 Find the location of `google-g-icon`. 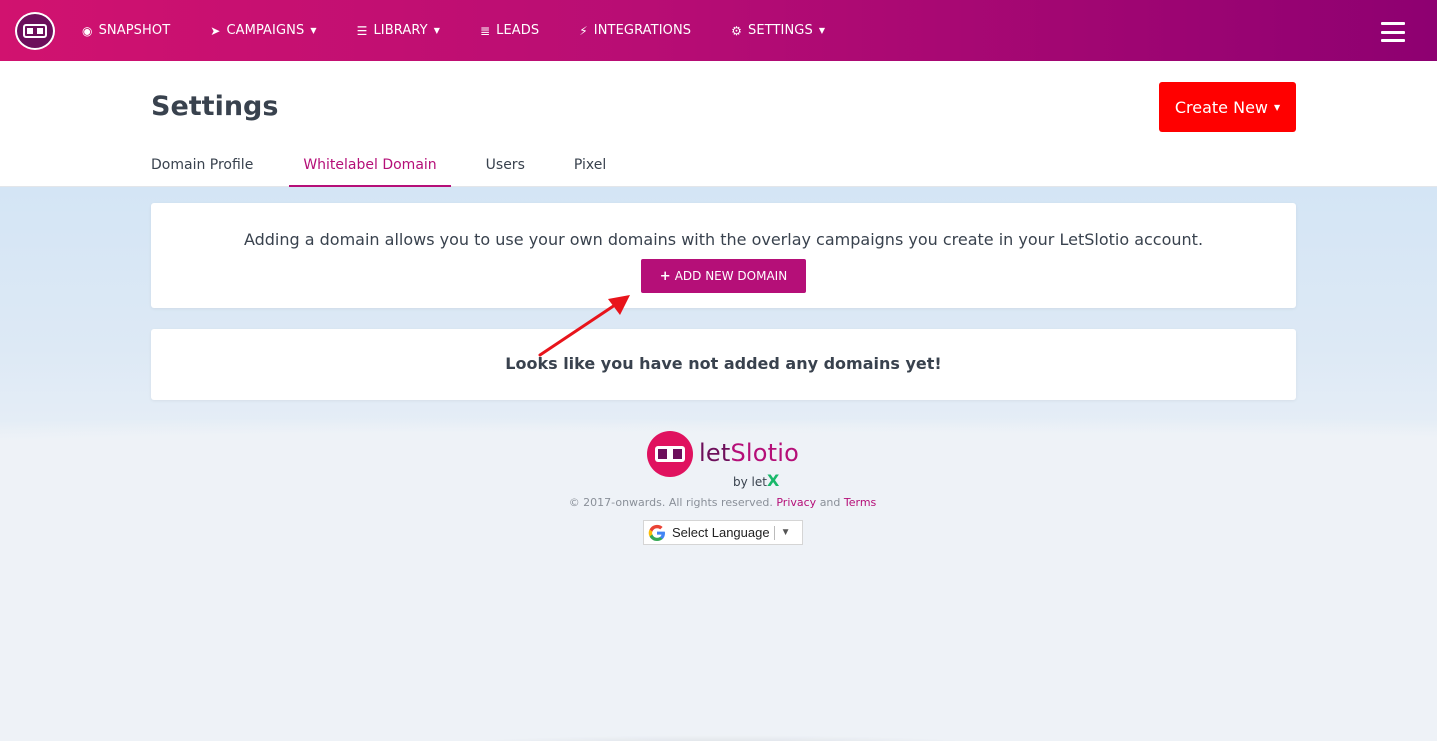

google-g-icon is located at coordinates (656, 532).